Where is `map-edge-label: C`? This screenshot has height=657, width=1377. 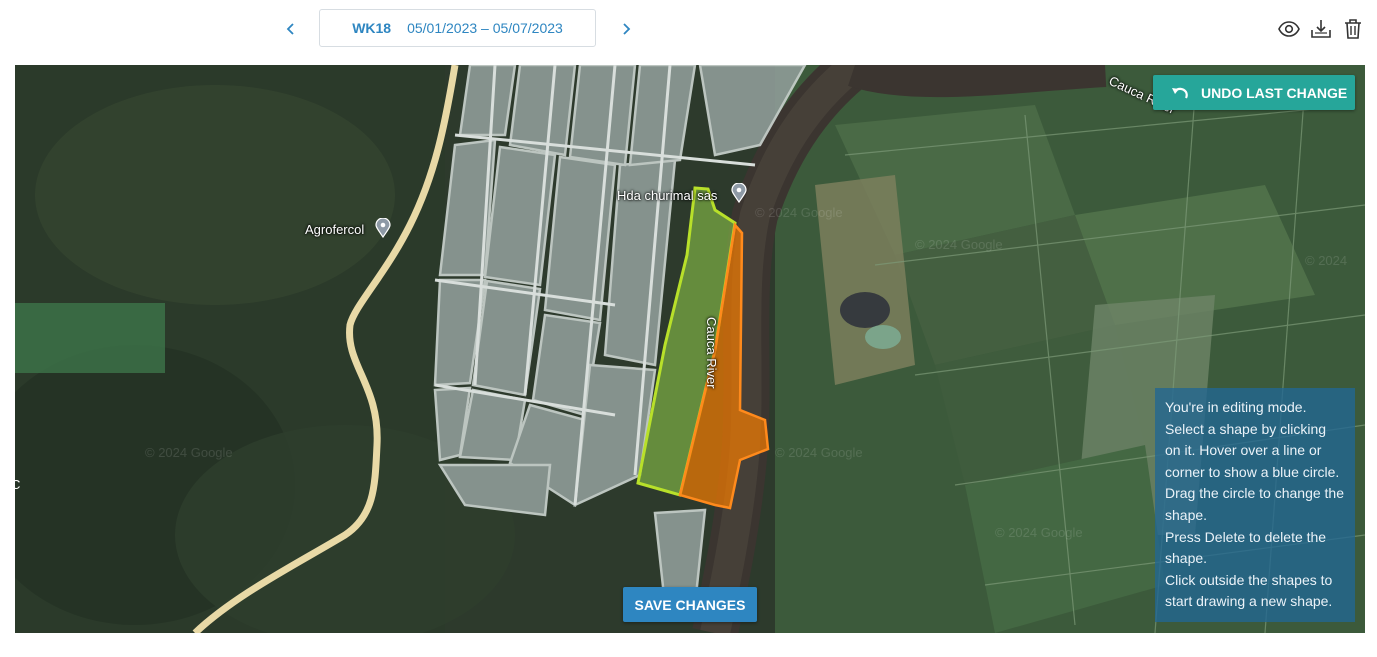 map-edge-label: C is located at coordinates (18, 484).